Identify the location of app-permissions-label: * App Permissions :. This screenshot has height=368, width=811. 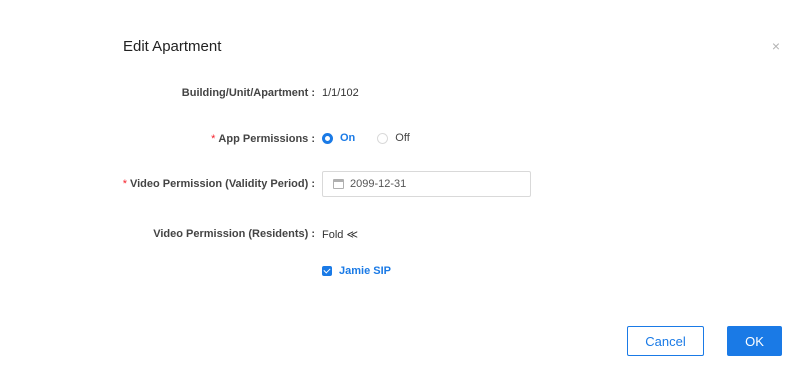
(263, 139).